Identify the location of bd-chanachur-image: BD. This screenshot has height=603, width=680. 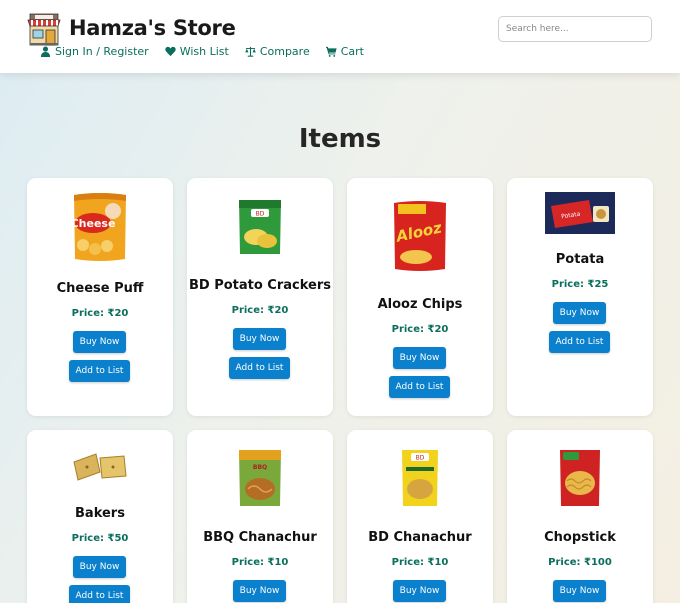
(420, 478).